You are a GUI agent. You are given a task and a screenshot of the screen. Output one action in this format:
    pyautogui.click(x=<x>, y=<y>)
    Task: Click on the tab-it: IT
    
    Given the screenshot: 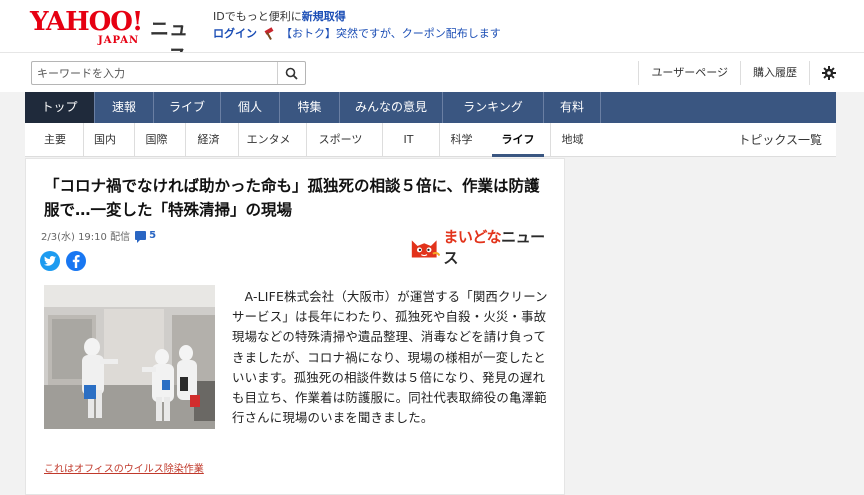 What is the action you would take?
    pyautogui.click(x=408, y=140)
    